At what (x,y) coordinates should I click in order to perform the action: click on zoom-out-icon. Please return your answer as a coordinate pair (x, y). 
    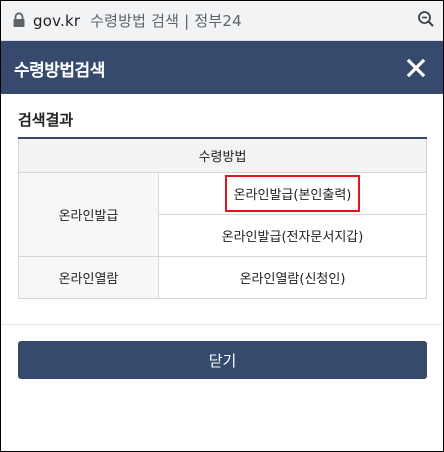
    Looking at the image, I should click on (426, 19).